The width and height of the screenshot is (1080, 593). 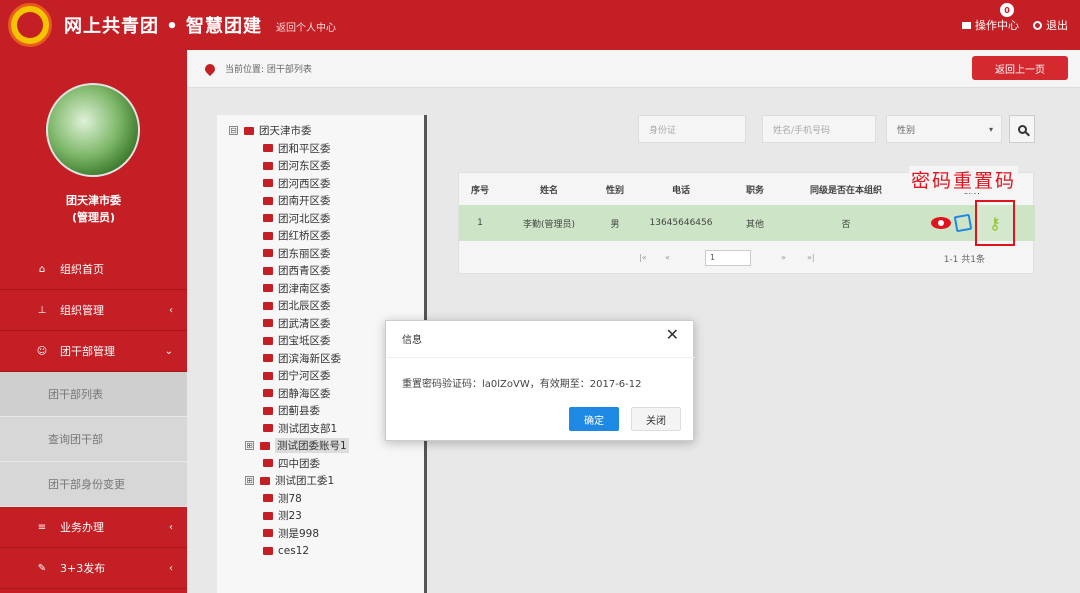 What do you see at coordinates (304, 201) in the screenshot?
I see `tree-node-label: 团南开区委` at bounding box center [304, 201].